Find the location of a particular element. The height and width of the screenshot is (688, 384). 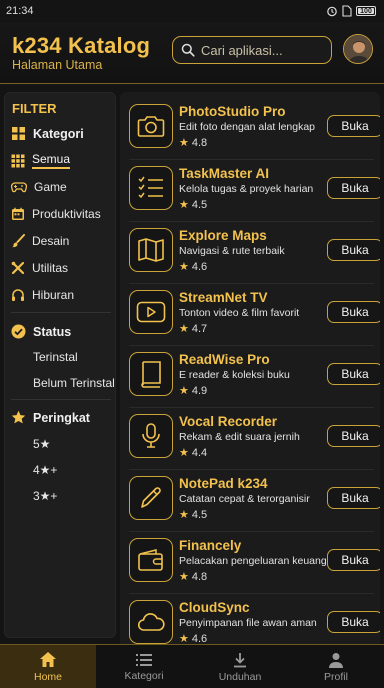

filter-item-label: Hiburan is located at coordinates (53, 295).